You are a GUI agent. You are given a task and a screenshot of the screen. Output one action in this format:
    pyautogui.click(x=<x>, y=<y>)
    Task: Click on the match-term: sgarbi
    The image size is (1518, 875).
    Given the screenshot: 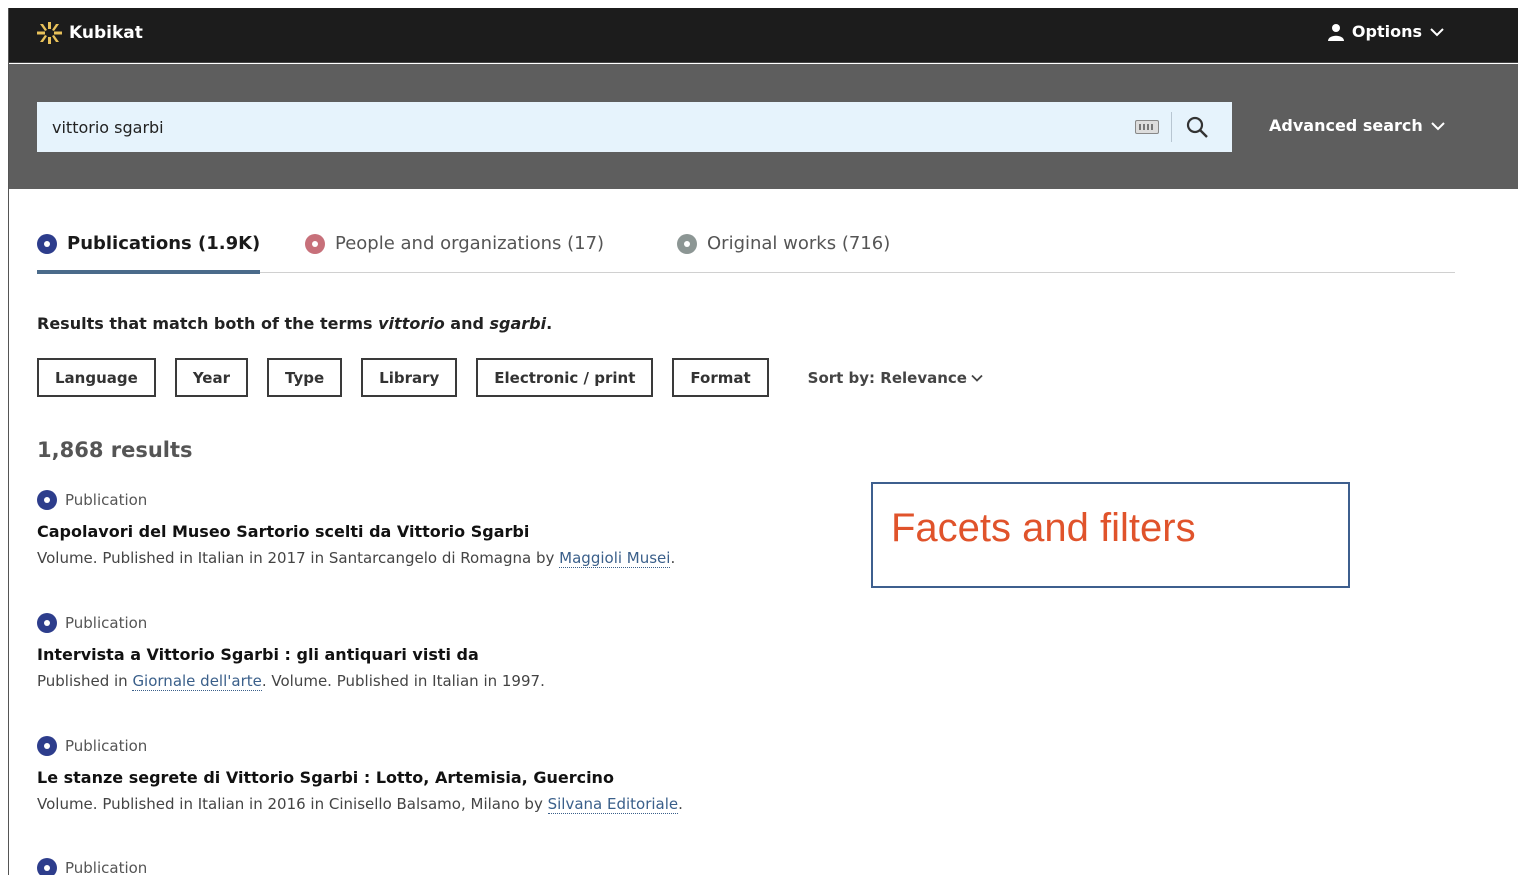 What is the action you would take?
    pyautogui.click(x=518, y=323)
    